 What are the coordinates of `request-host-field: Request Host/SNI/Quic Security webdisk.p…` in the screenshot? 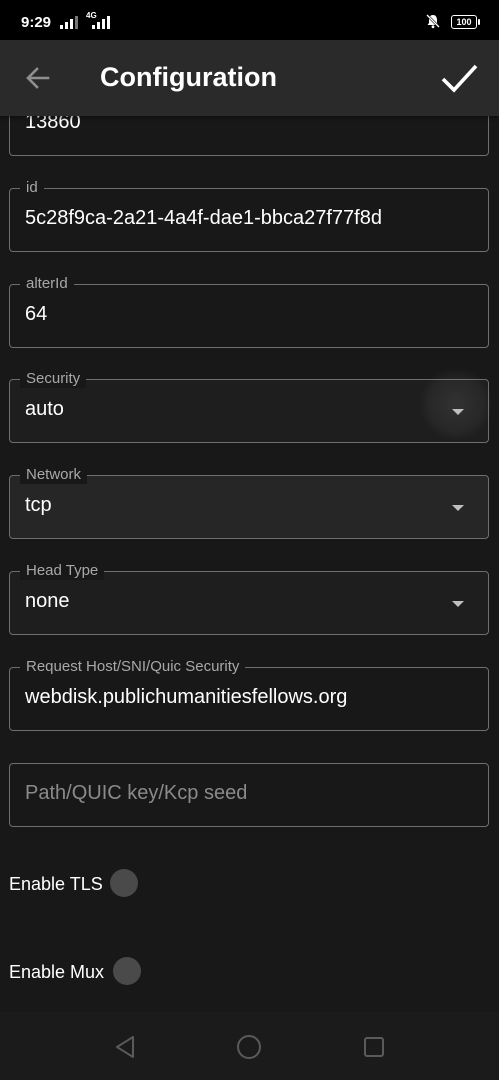 It's located at (249, 694).